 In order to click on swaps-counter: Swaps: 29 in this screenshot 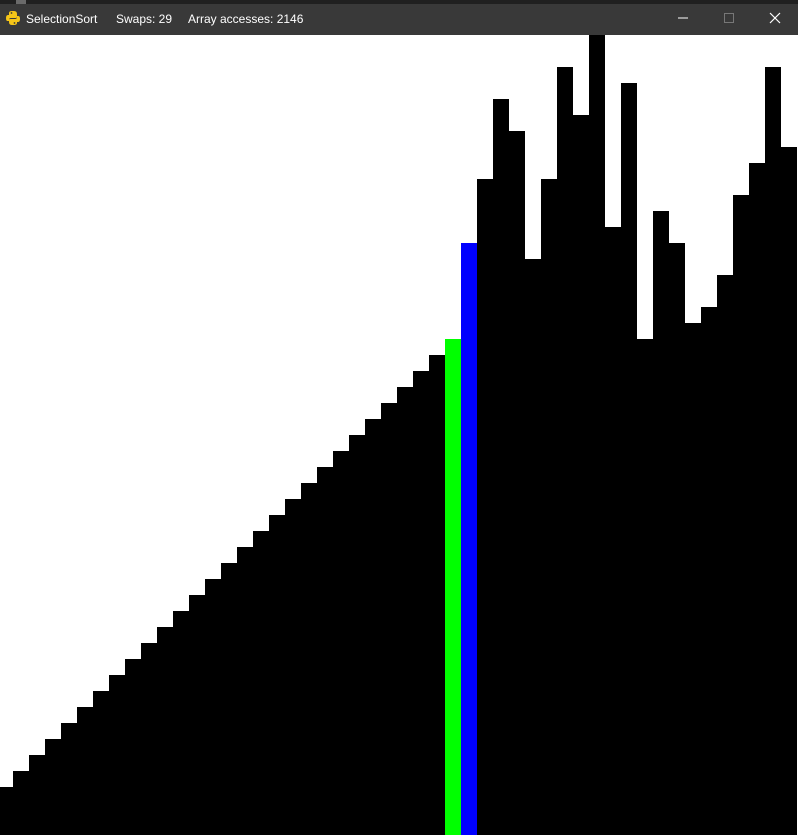, I will do `click(144, 19)`.